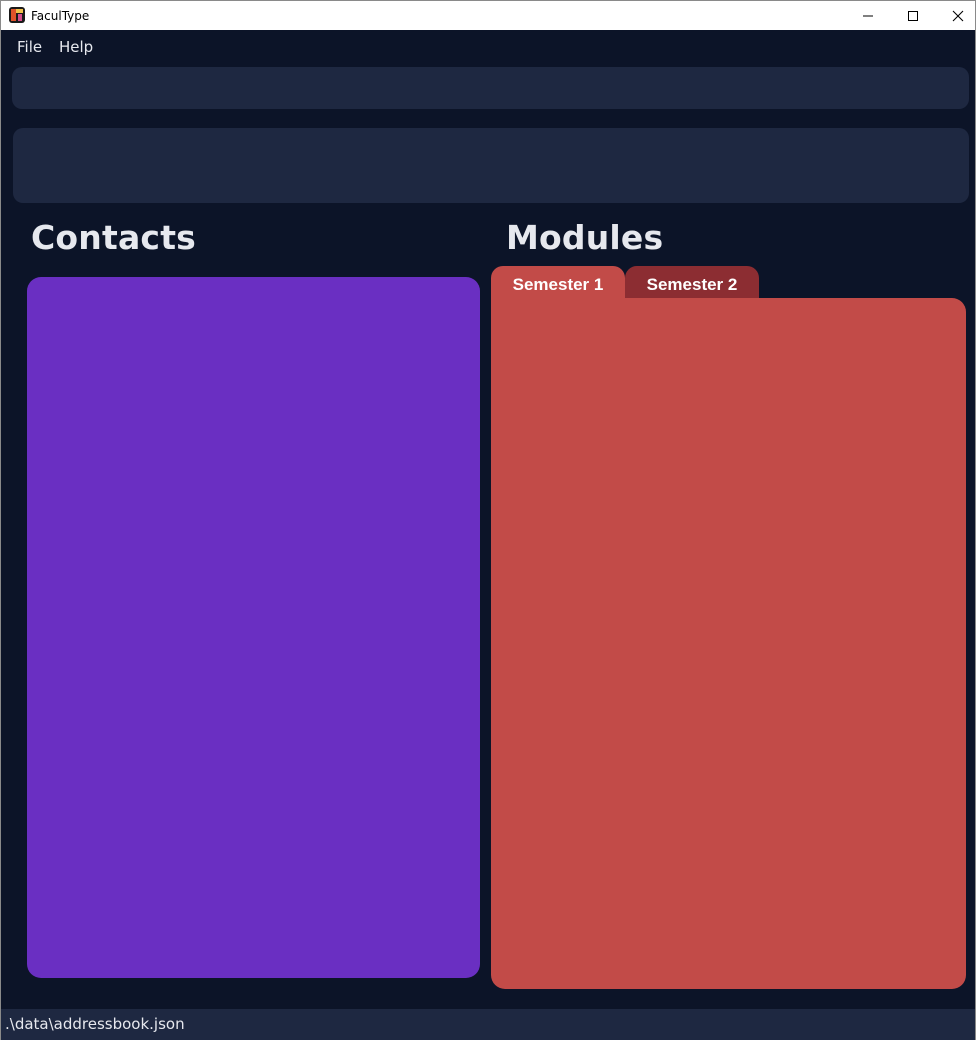 The height and width of the screenshot is (1040, 976). I want to click on close-icon, so click(958, 16).